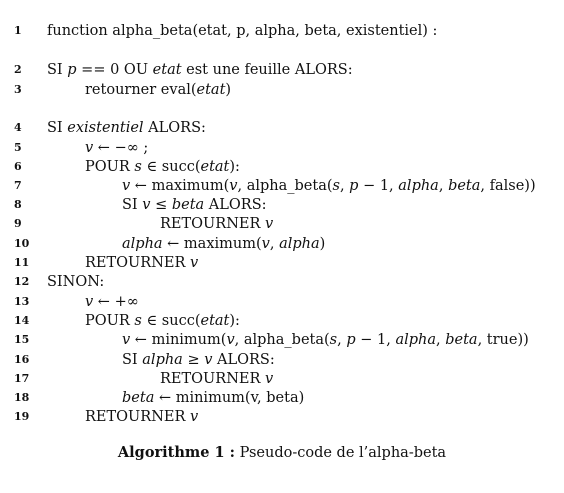  I want to click on code-text: SI existentiel ALORS:, so click(126, 128).